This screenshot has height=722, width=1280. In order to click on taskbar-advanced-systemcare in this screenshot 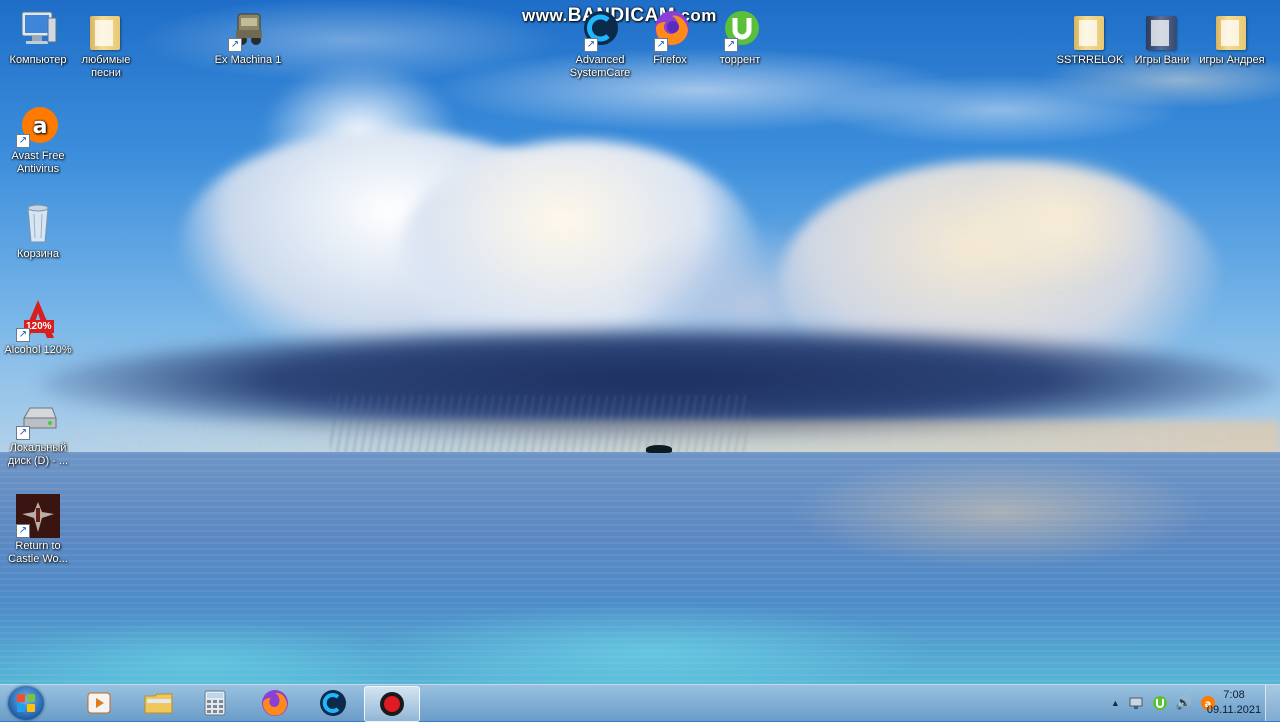, I will do `click(333, 703)`.